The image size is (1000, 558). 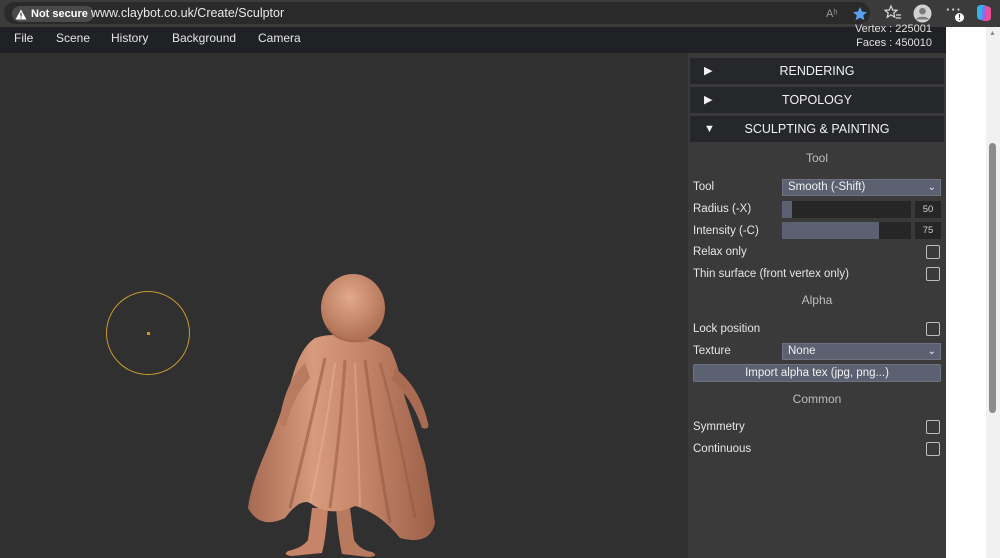 What do you see at coordinates (816, 158) in the screenshot?
I see `tool-section-title: Tool` at bounding box center [816, 158].